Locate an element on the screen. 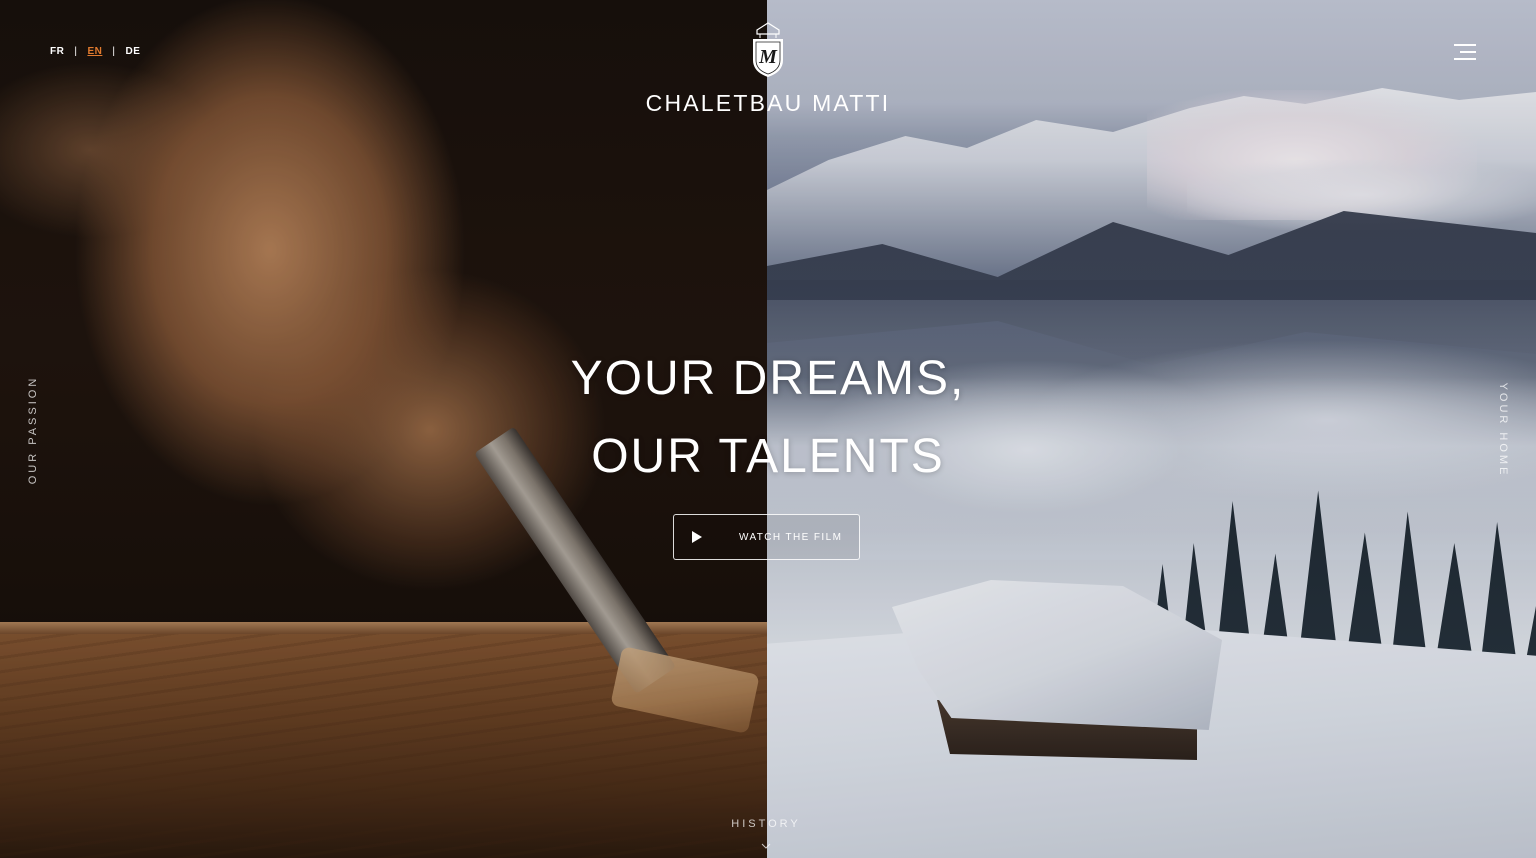 The width and height of the screenshot is (1536, 858). headline-line-1: YOUR DREAMS, is located at coordinates (768, 378).